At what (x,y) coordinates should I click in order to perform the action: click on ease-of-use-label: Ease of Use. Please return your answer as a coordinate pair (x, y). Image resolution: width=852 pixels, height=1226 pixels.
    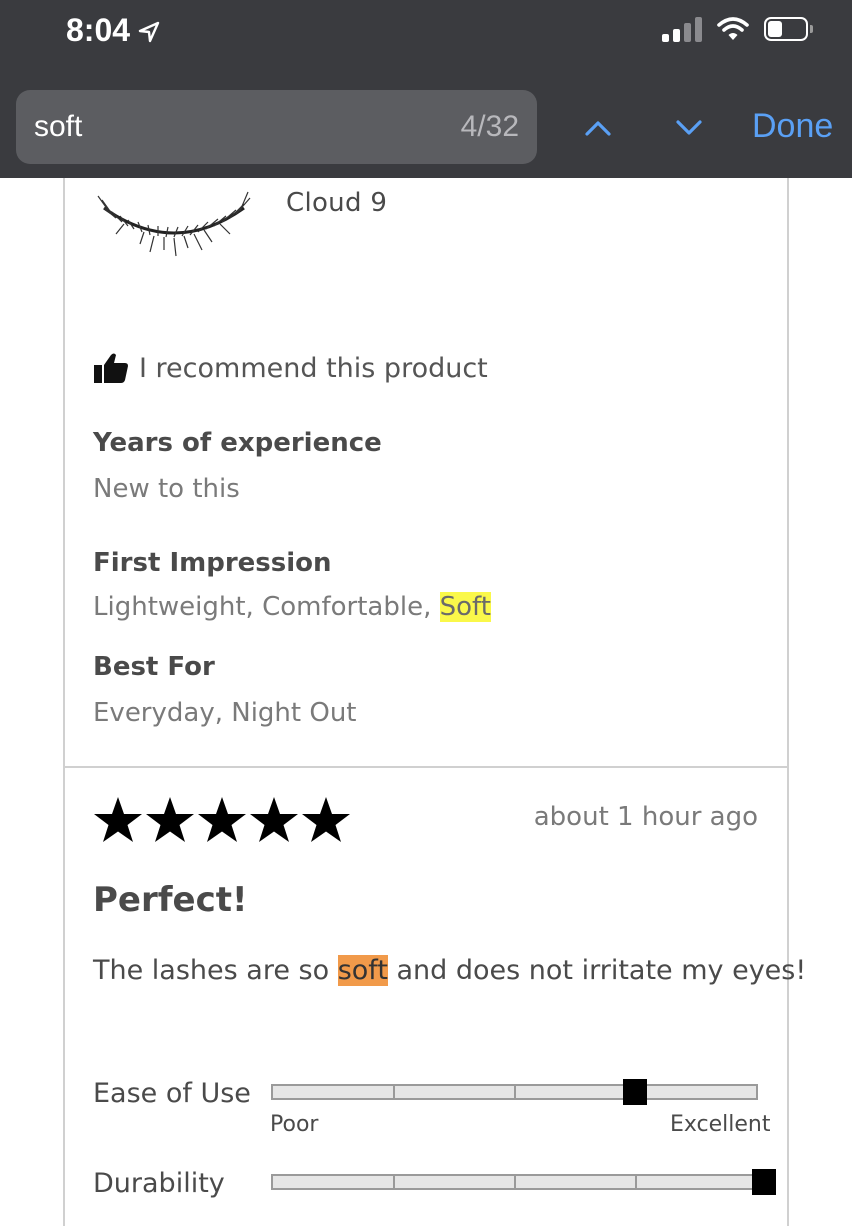
    Looking at the image, I should click on (172, 1093).